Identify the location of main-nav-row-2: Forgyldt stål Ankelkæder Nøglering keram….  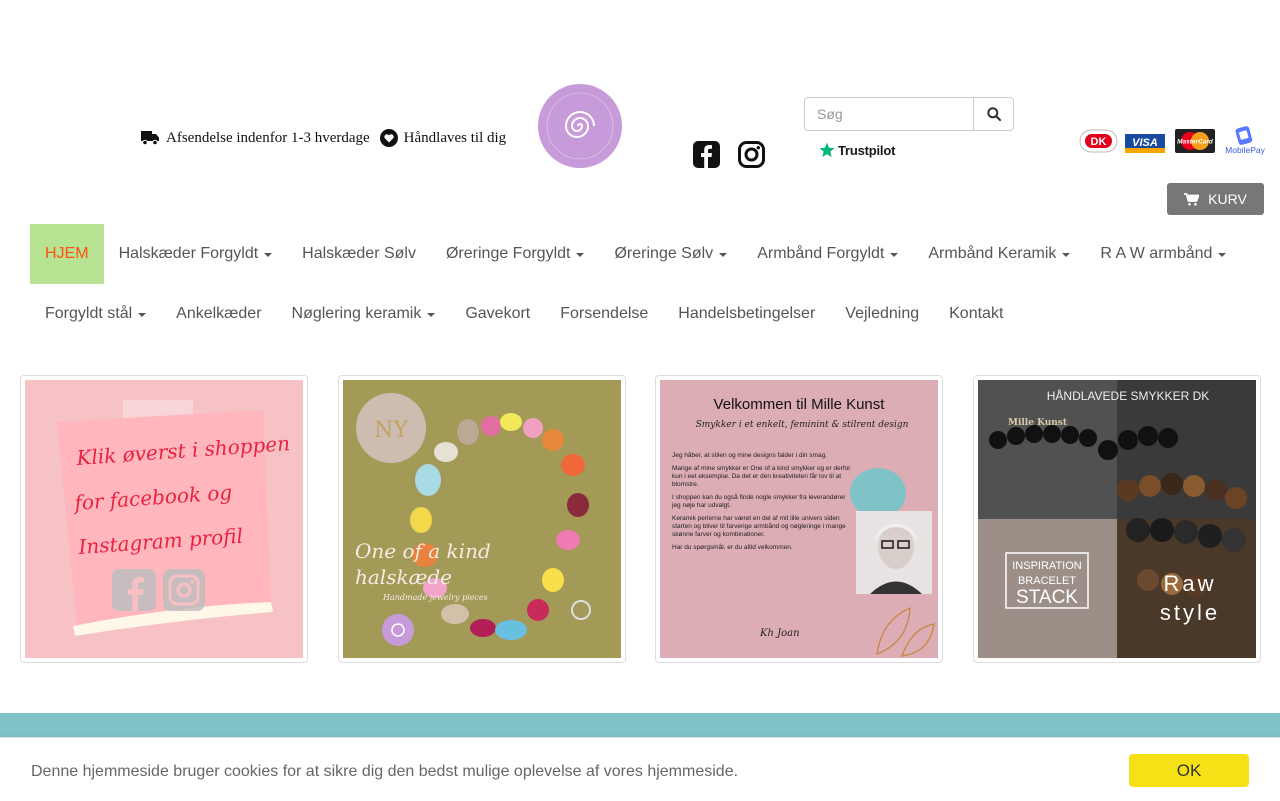
(524, 314).